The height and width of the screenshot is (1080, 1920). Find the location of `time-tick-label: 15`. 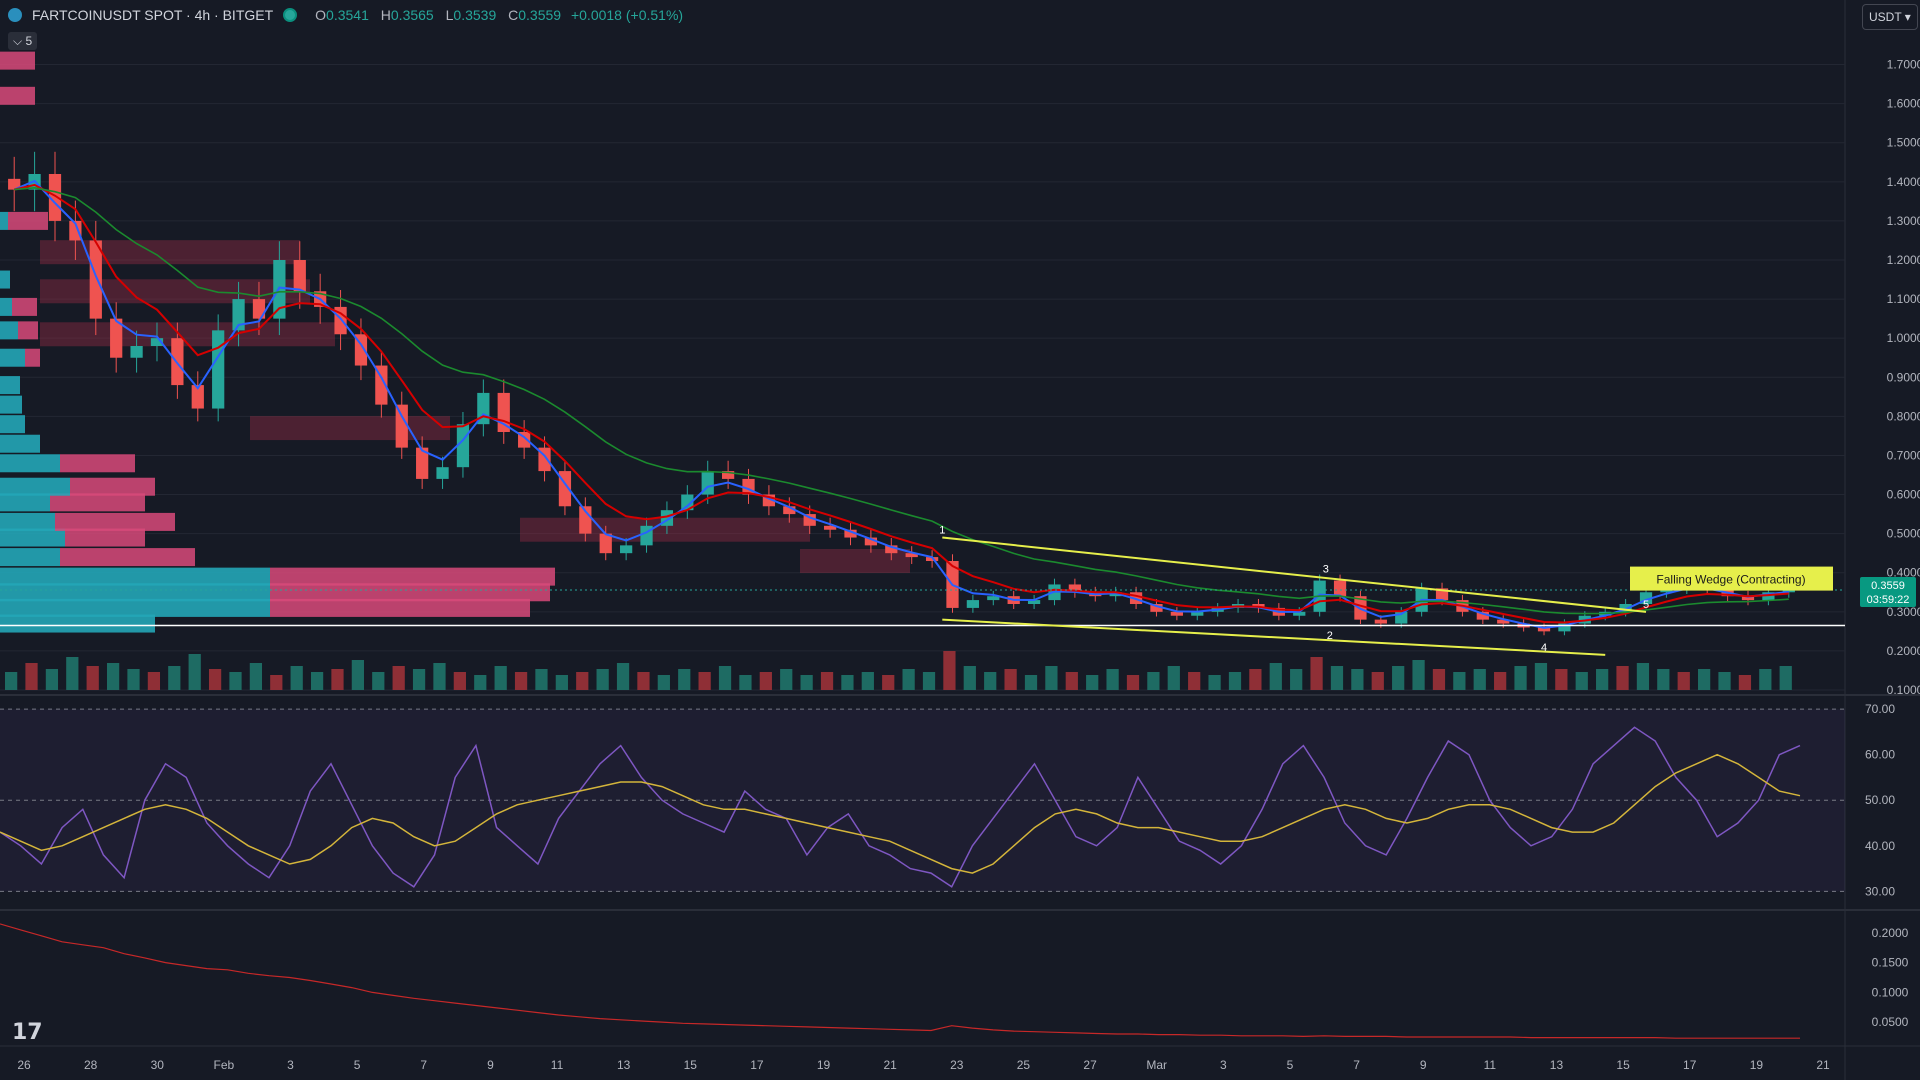

time-tick-label: 15 is located at coordinates (691, 1065).